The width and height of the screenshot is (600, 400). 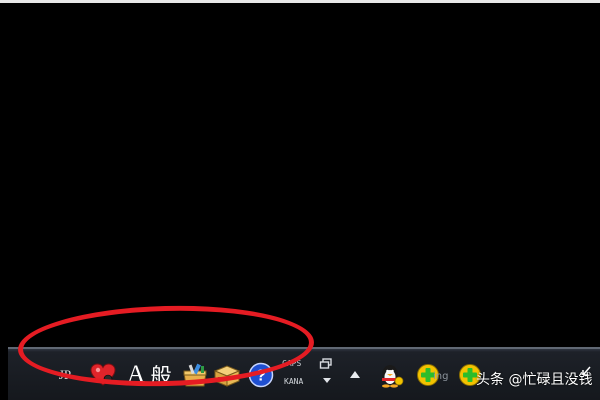 I want to click on language-bar: JP A 般 ? CAPS KANA ing 头条 @忙碌且没钱, so click(x=304, y=373).